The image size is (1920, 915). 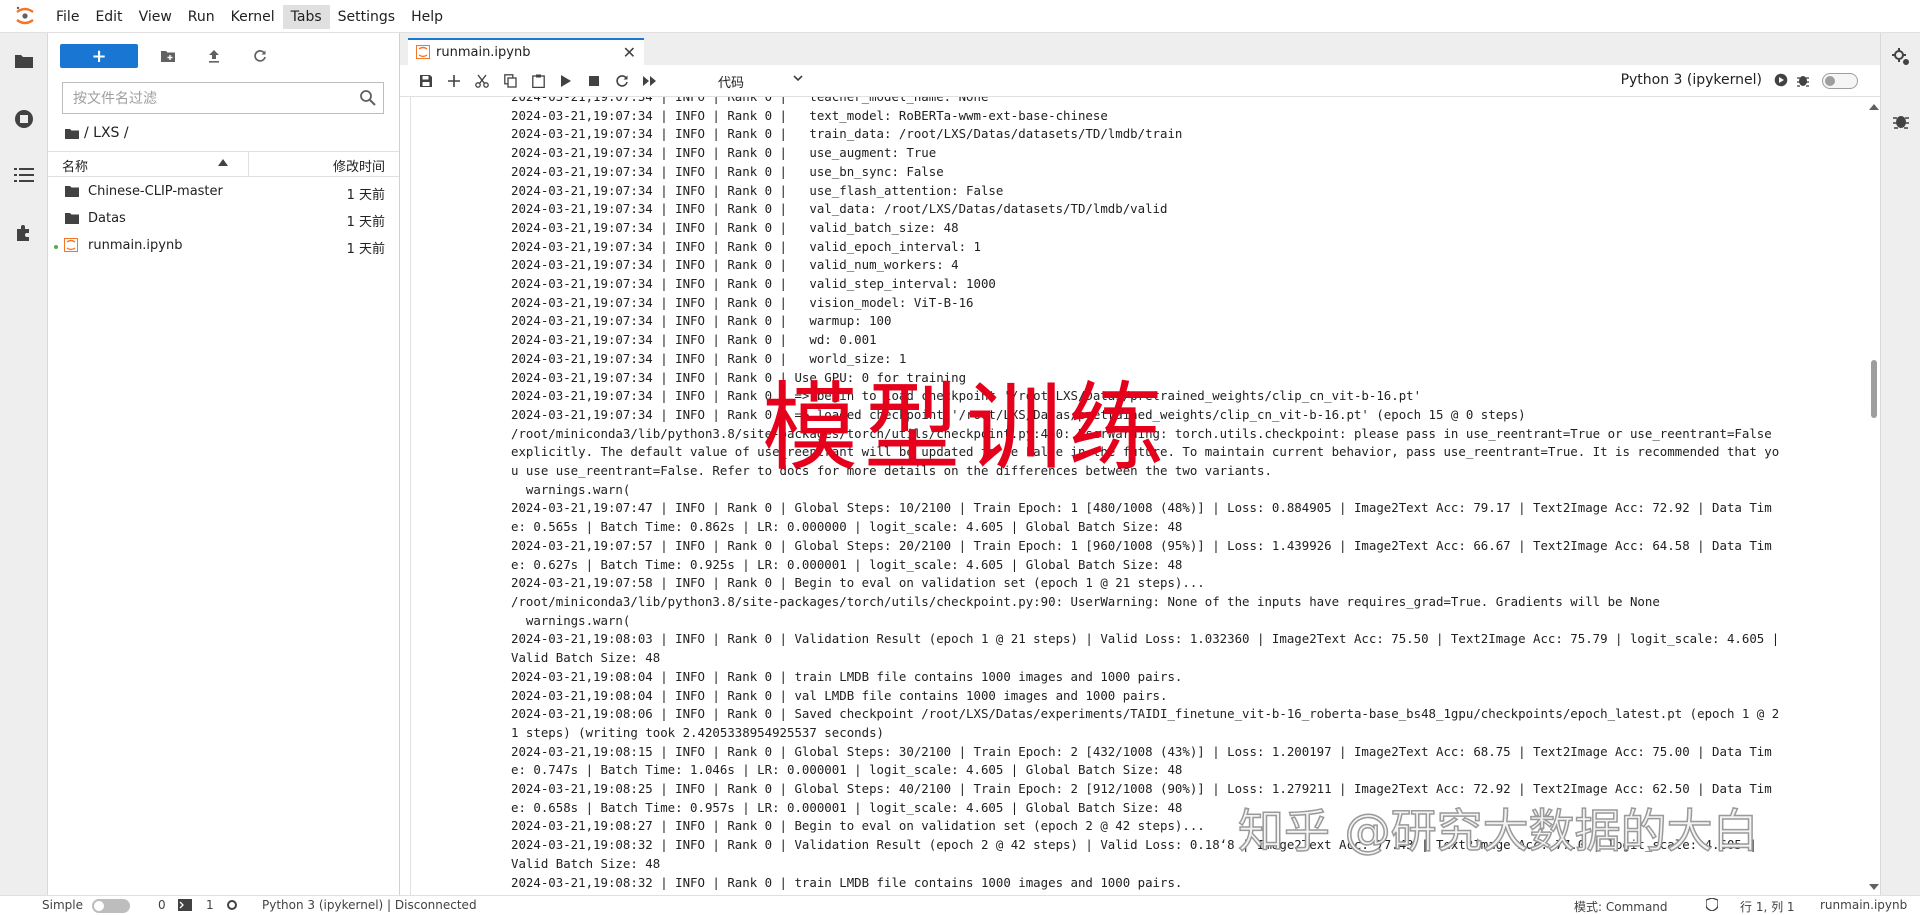 I want to click on kernel-status-text: Python 3 (ipykernel) | Disconnected, so click(x=369, y=905).